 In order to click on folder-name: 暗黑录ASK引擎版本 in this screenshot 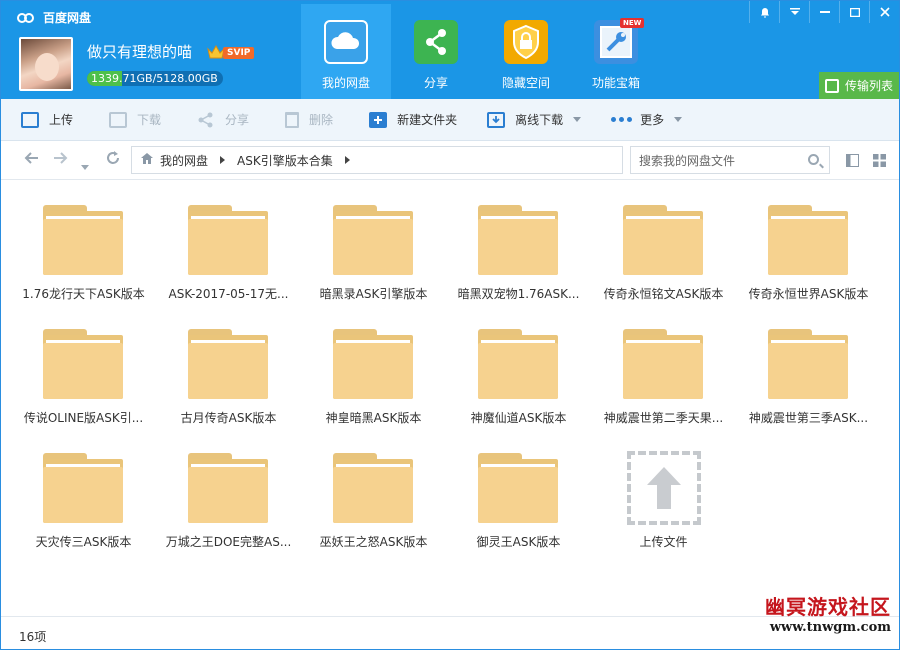, I will do `click(373, 294)`.